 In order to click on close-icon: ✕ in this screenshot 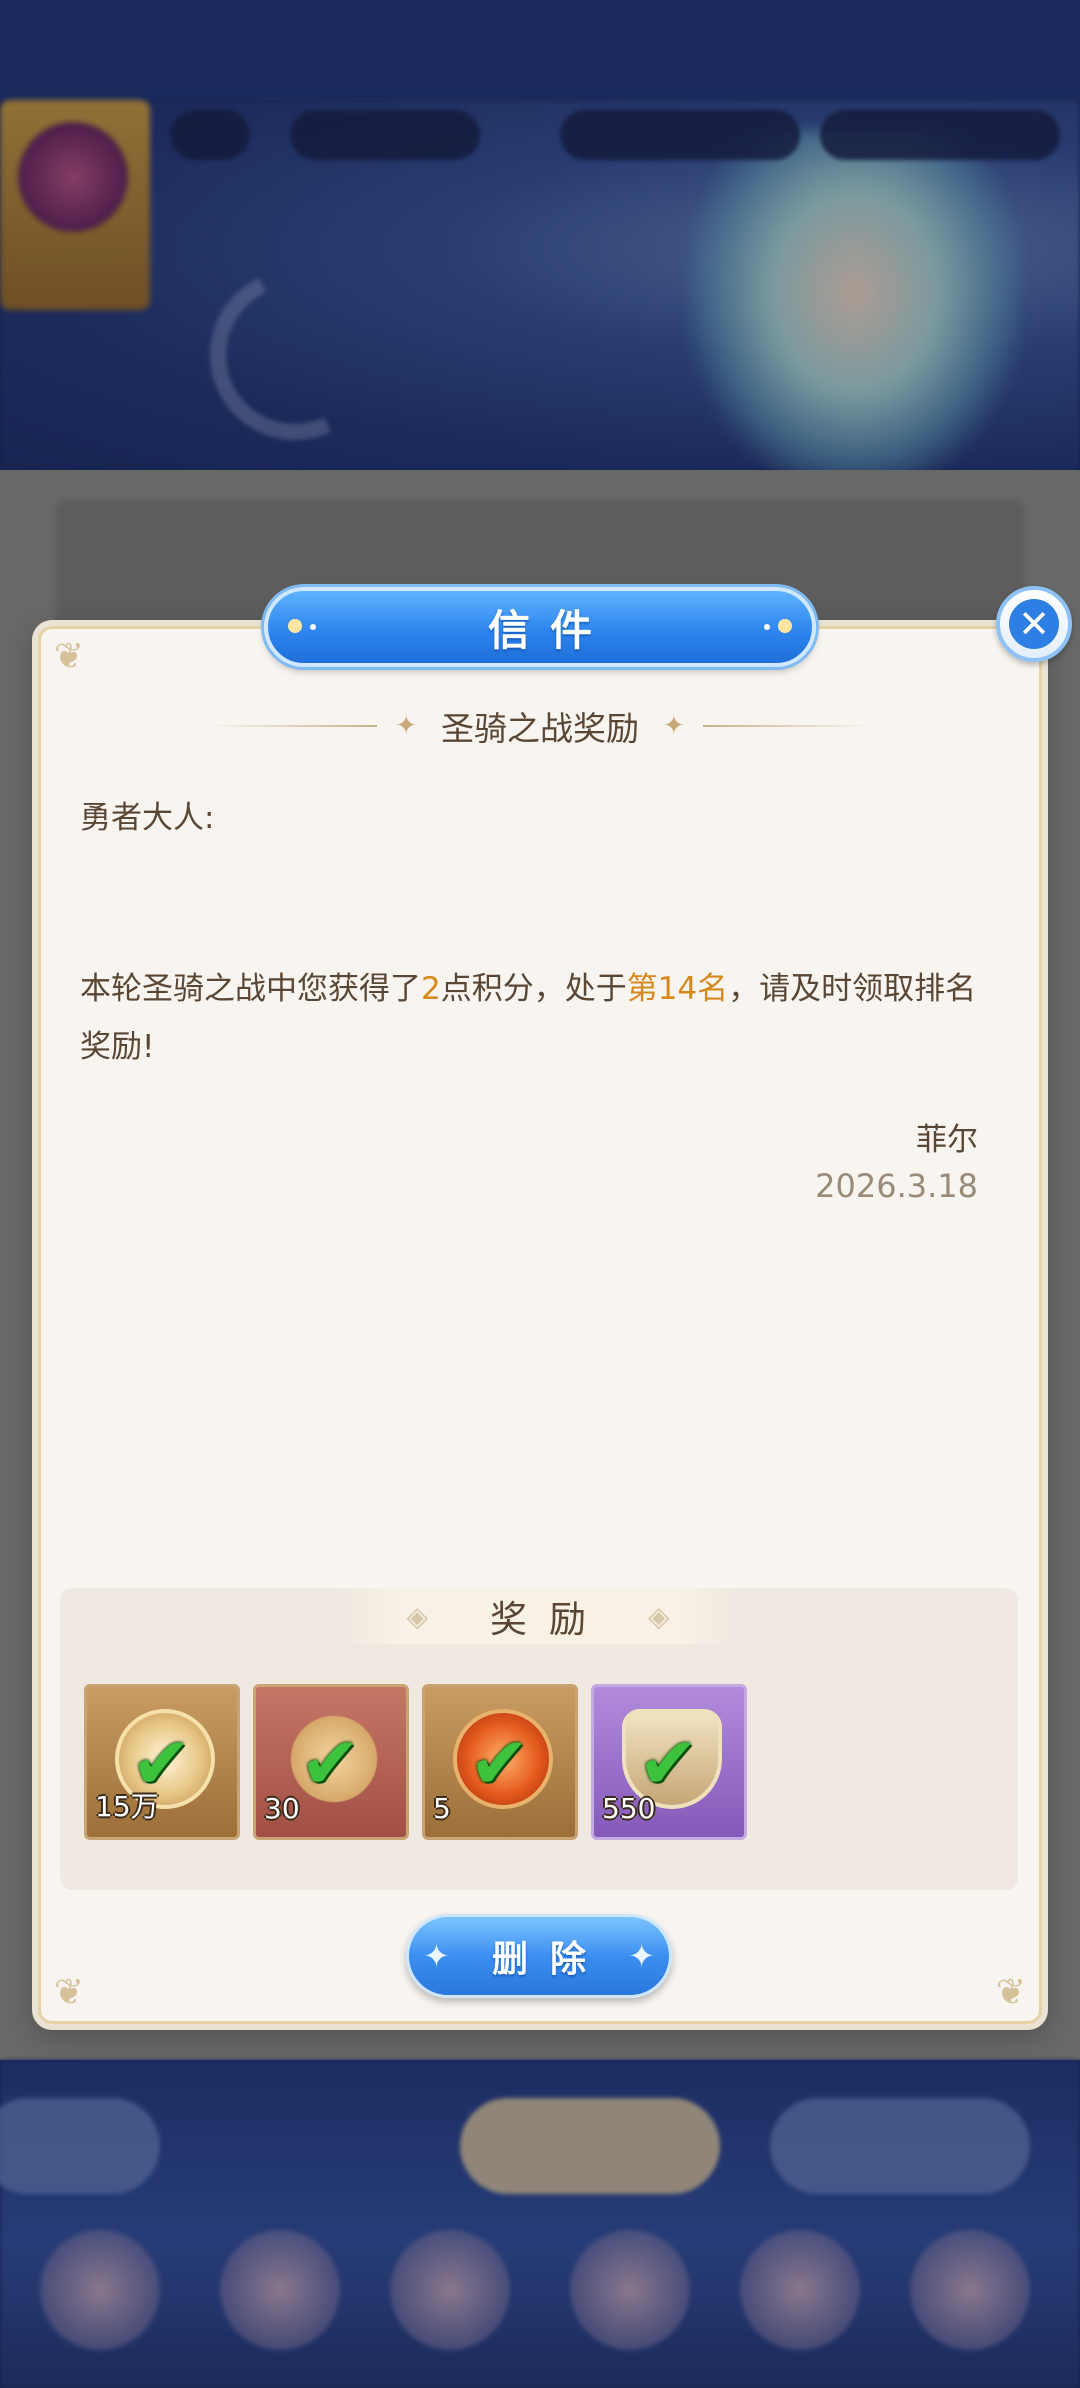, I will do `click(1034, 624)`.